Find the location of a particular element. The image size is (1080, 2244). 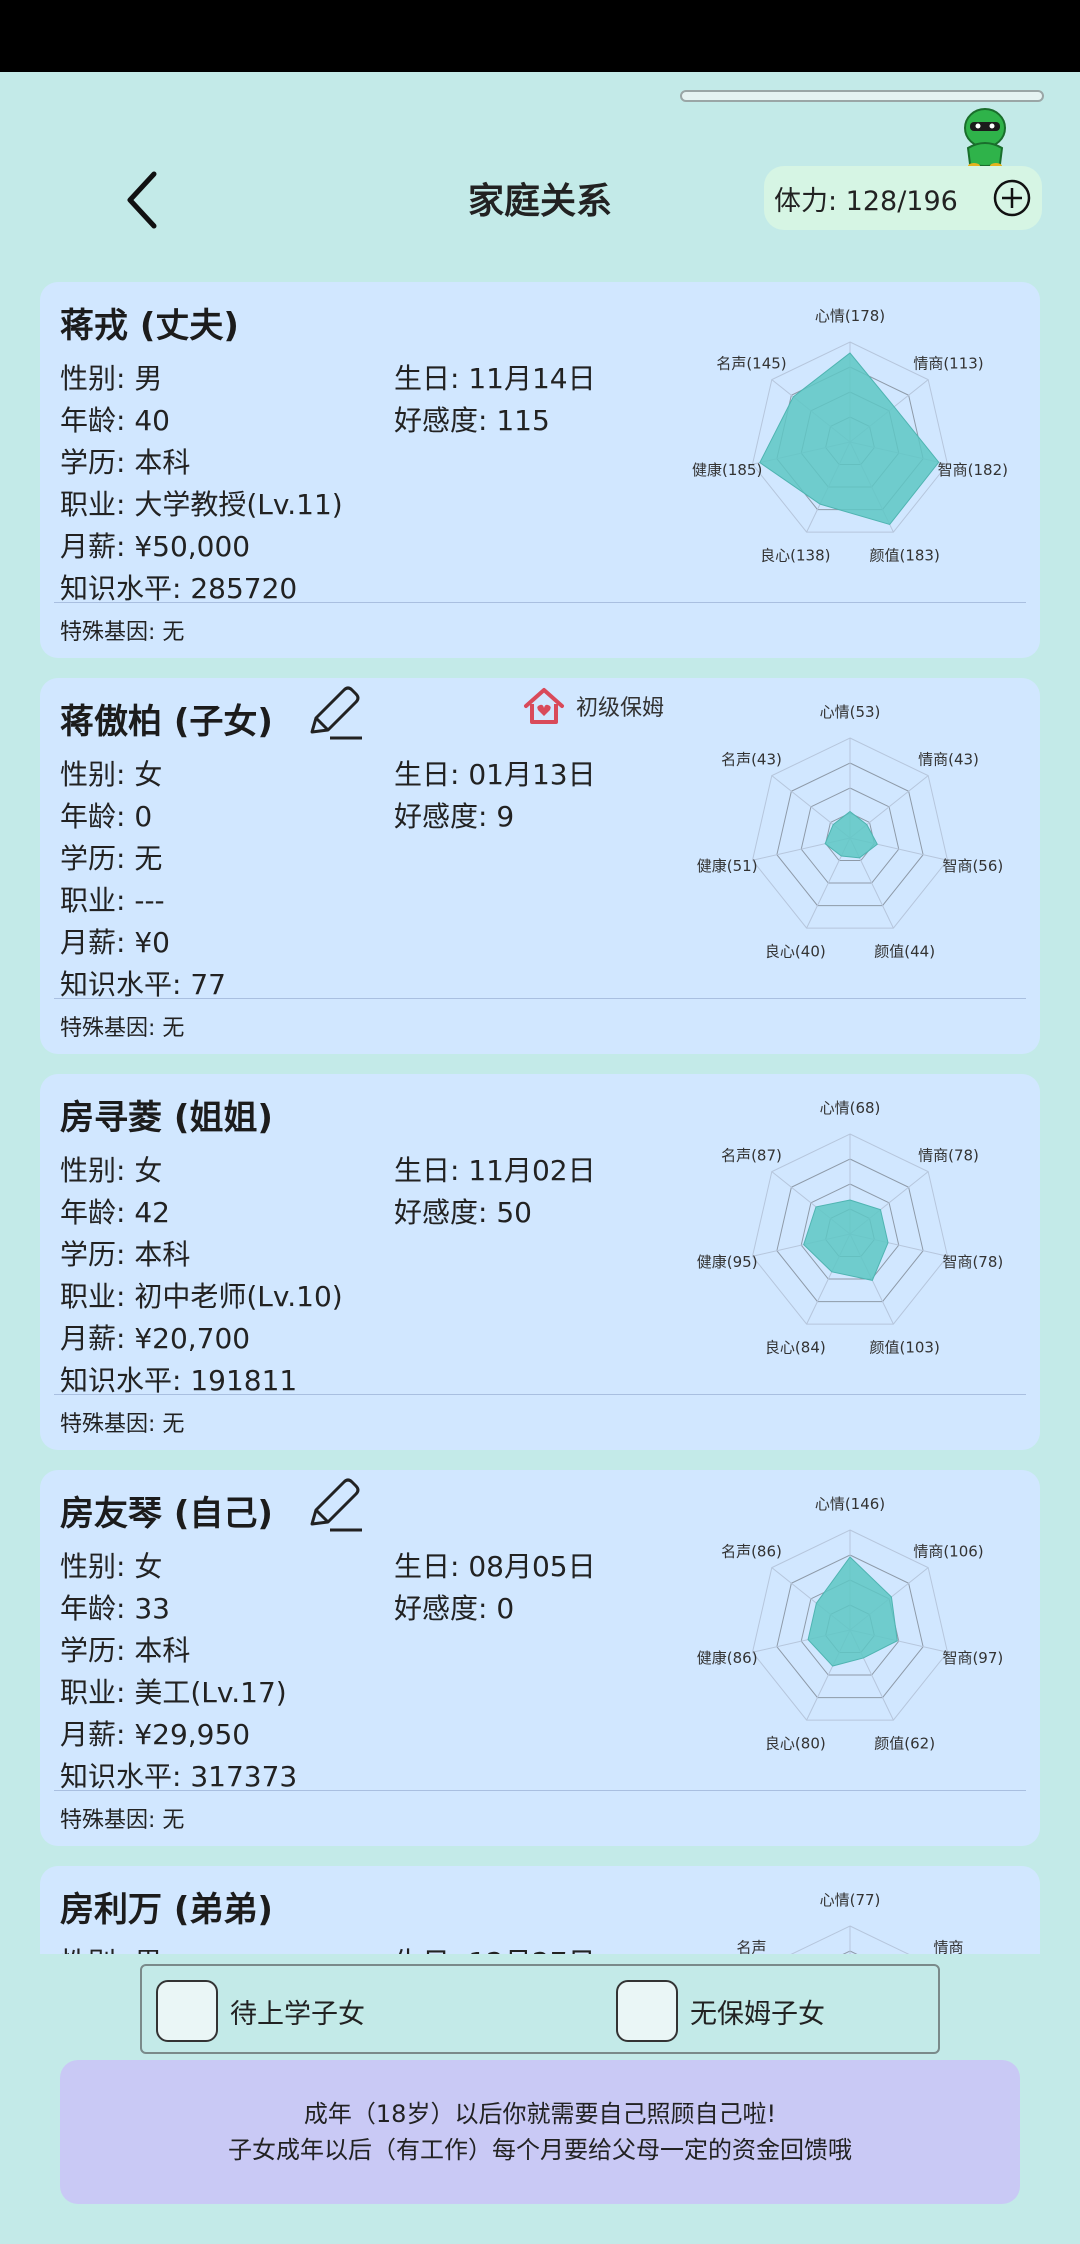

member-name: 蒋傲柏 (子女) is located at coordinates (166, 722).